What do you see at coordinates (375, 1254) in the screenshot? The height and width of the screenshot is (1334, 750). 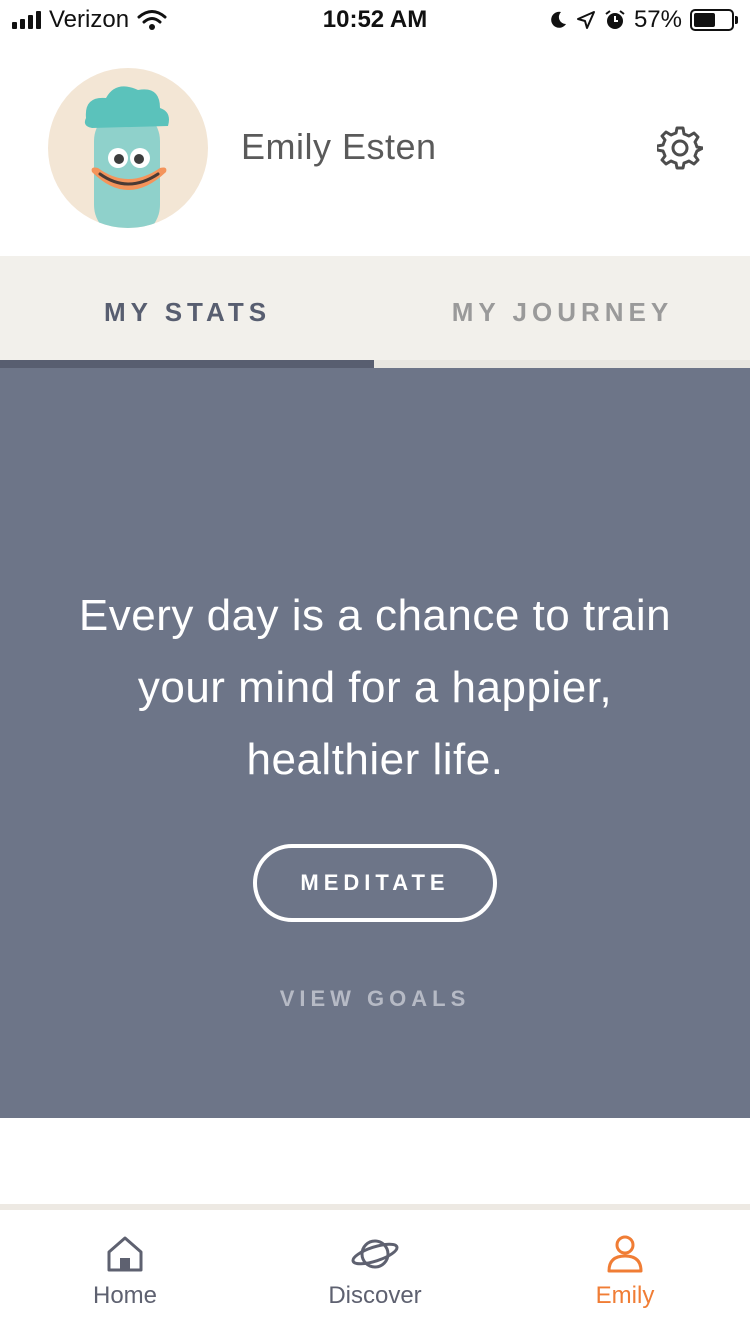 I see `planet-icon` at bounding box center [375, 1254].